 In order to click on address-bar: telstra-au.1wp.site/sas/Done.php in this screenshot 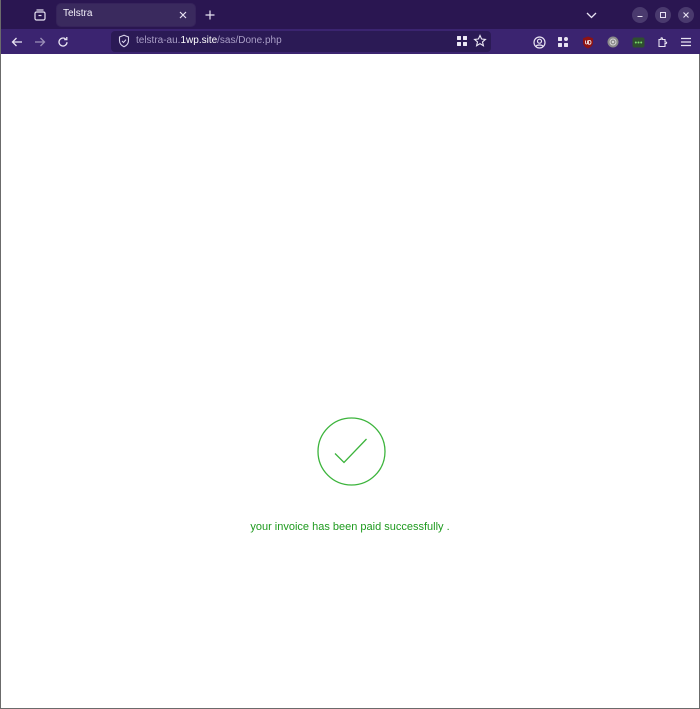, I will do `click(301, 41)`.